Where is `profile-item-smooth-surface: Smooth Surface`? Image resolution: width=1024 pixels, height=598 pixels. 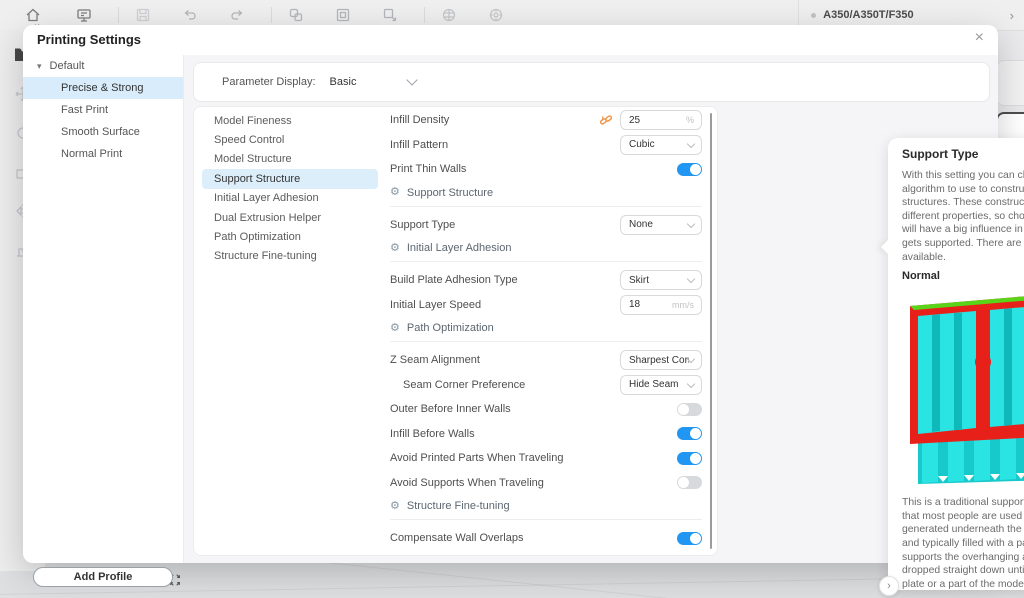 profile-item-smooth-surface: Smooth Surface is located at coordinates (103, 132).